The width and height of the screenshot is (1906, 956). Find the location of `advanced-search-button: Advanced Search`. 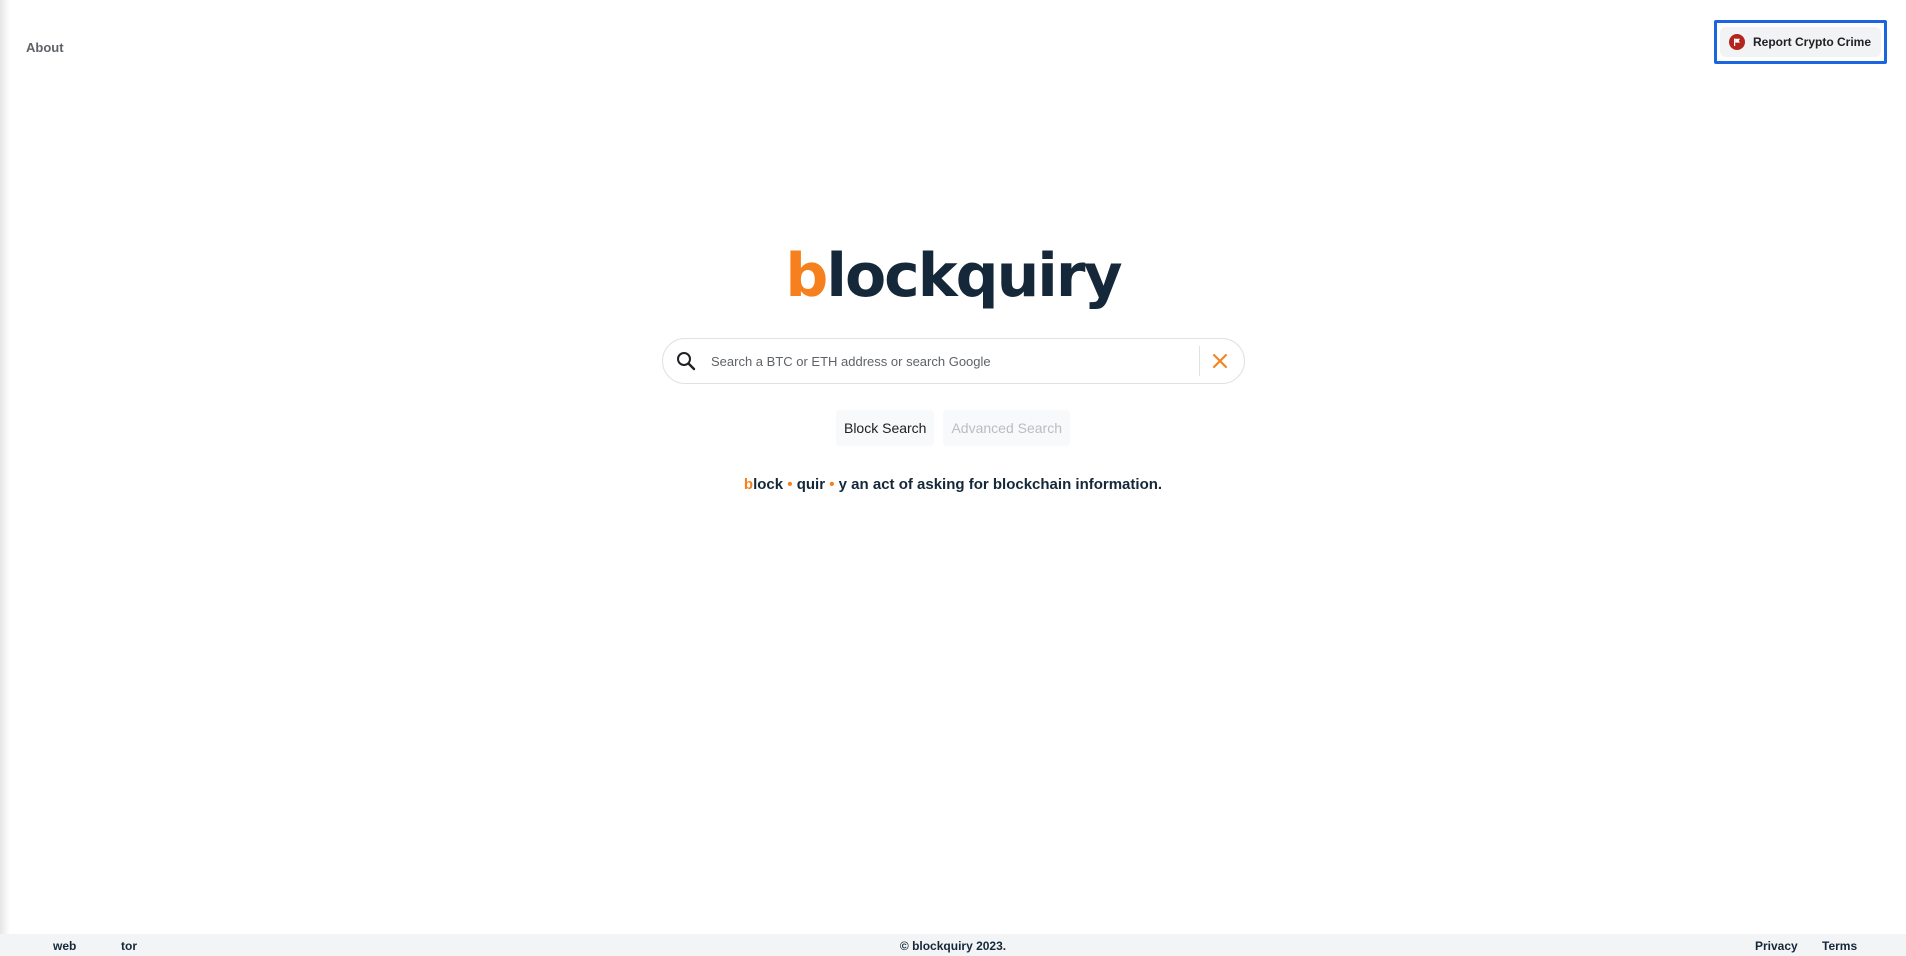

advanced-search-button: Advanced Search is located at coordinates (1006, 428).